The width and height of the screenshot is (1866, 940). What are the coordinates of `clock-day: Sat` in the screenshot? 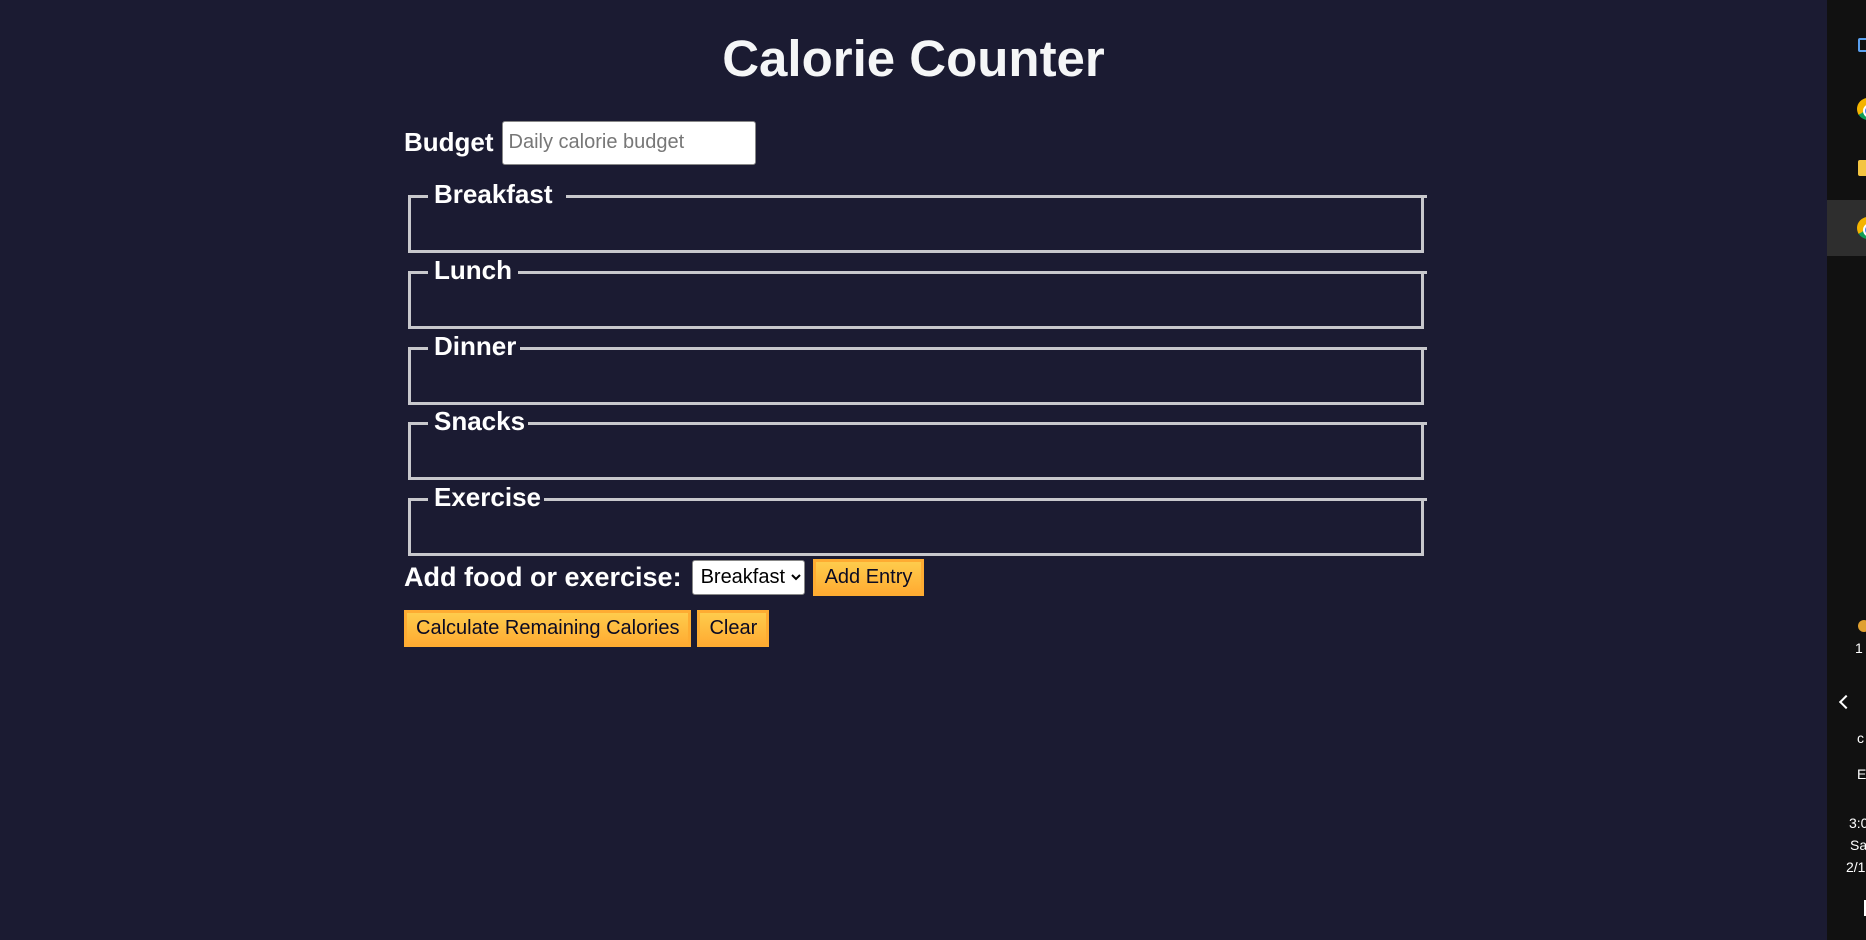 It's located at (1858, 845).